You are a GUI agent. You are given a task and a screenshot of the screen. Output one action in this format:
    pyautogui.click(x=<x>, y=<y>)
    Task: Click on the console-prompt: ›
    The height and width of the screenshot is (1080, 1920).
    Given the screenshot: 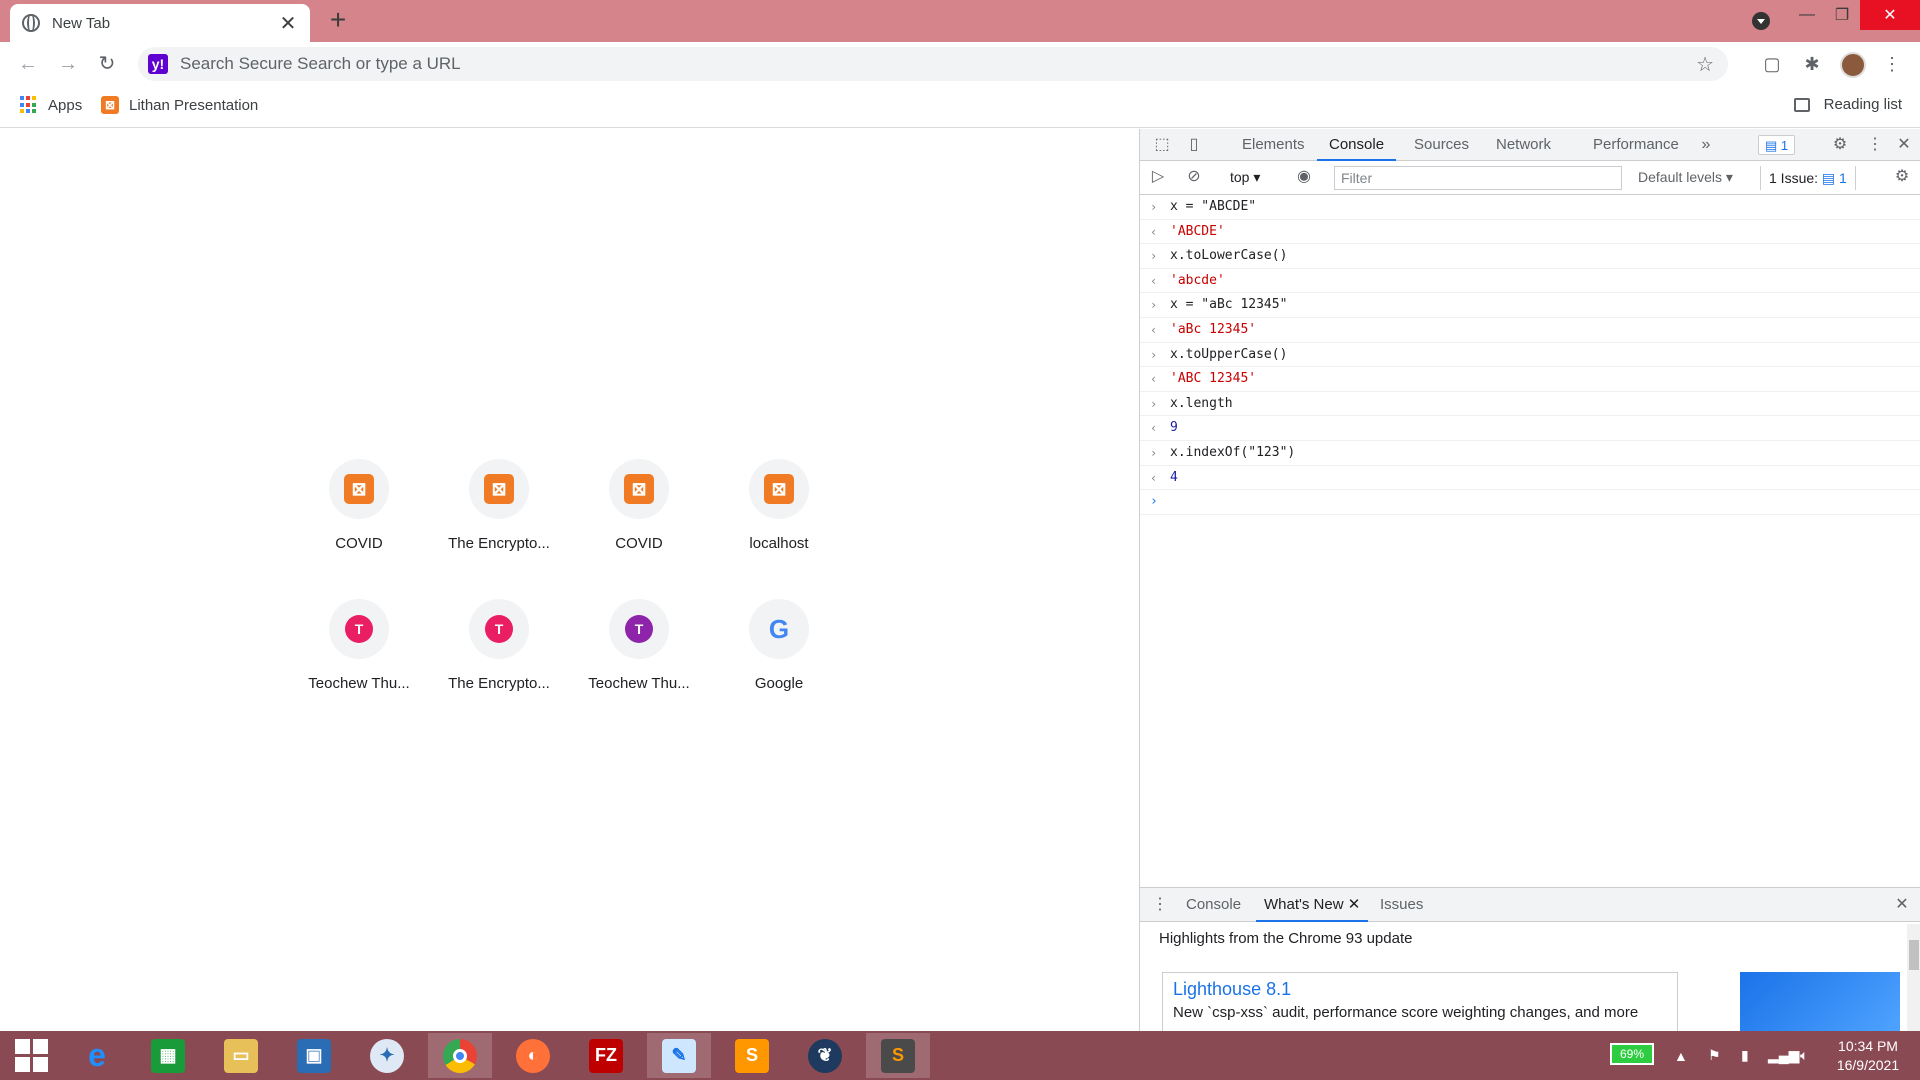 What is the action you would take?
    pyautogui.click(x=1530, y=502)
    